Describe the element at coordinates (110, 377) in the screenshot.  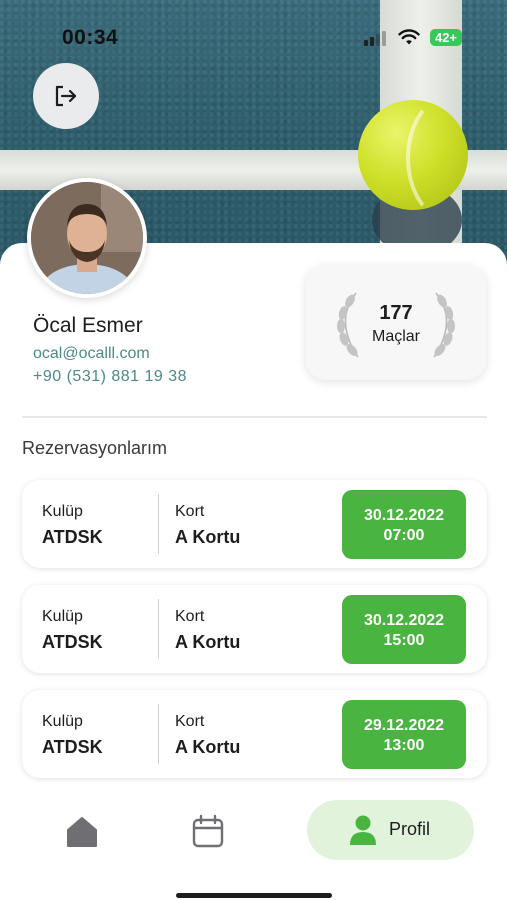
I see `profile-phone: +90 (531) 881 19 38` at that location.